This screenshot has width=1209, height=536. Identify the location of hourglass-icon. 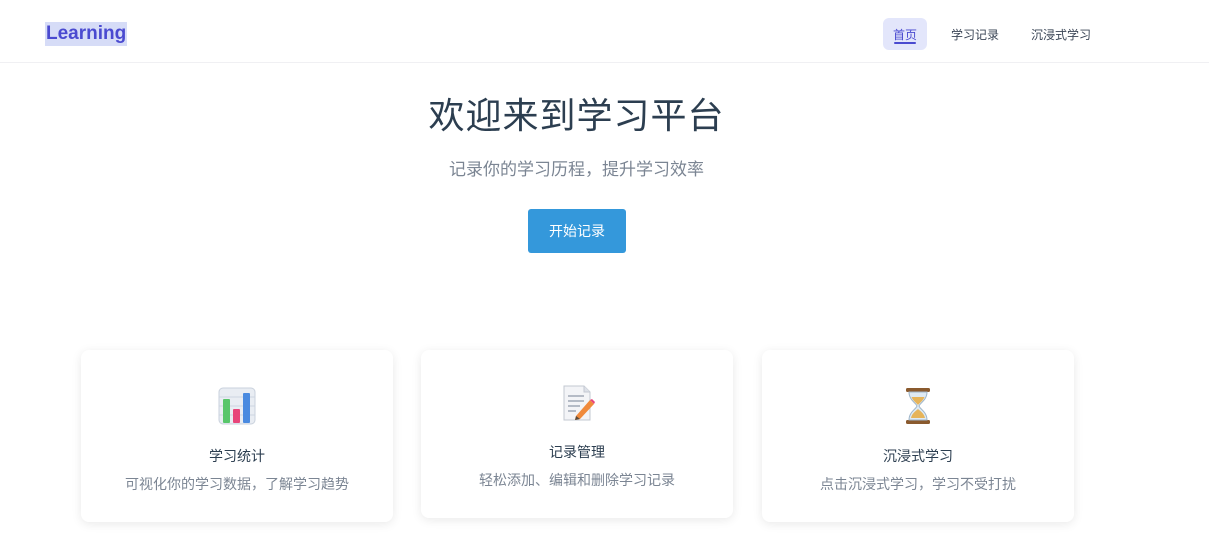
(918, 406).